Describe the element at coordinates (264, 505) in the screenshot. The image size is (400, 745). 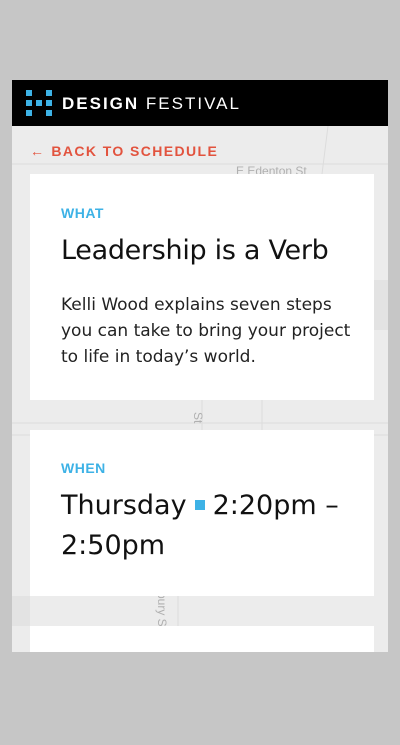
I see `time-start: 2:20pm` at that location.